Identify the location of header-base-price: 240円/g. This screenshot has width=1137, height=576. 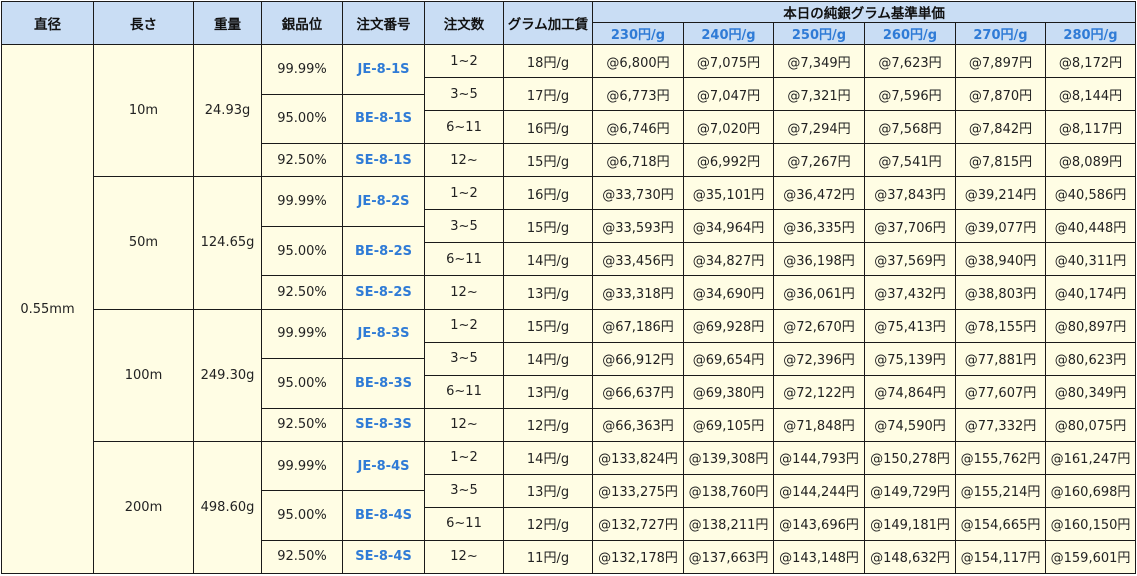
(728, 33).